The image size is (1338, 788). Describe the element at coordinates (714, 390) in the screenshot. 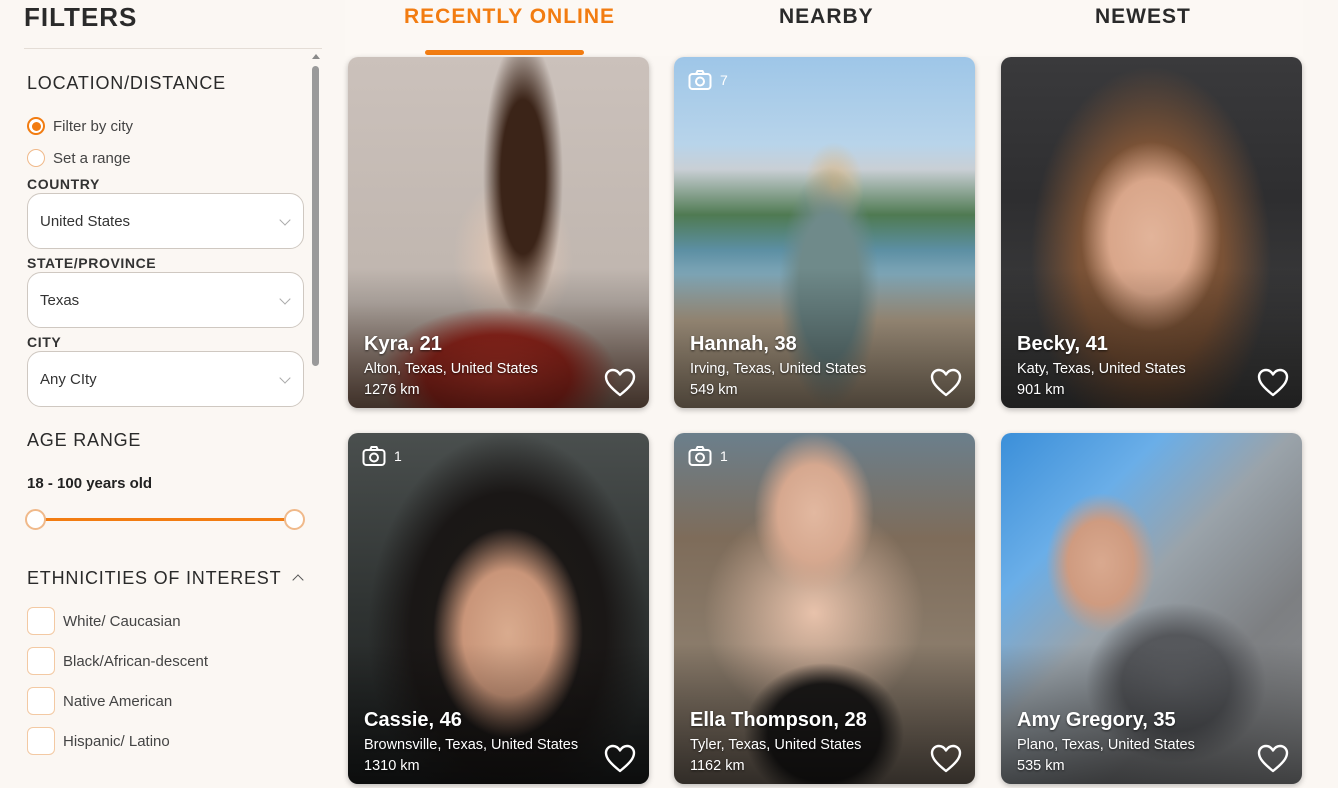

I see `profile-distance: 549 km` at that location.